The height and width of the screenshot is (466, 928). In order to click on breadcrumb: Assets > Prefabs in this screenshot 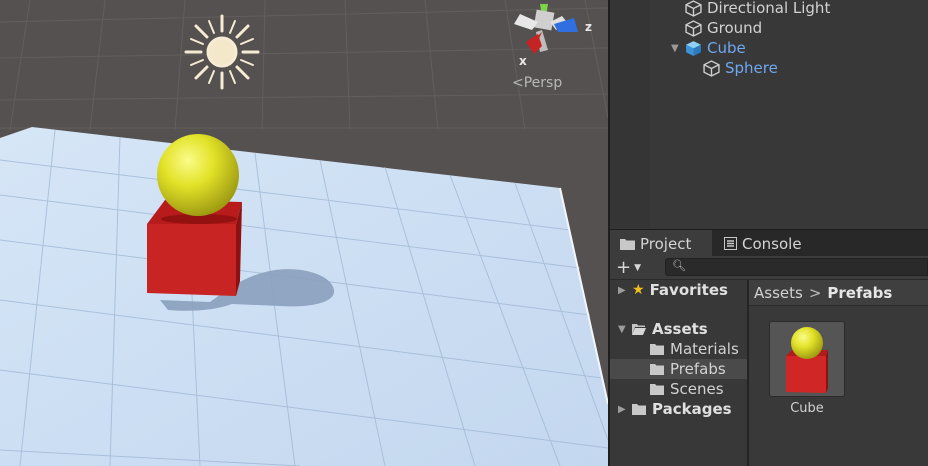, I will do `click(838, 293)`.